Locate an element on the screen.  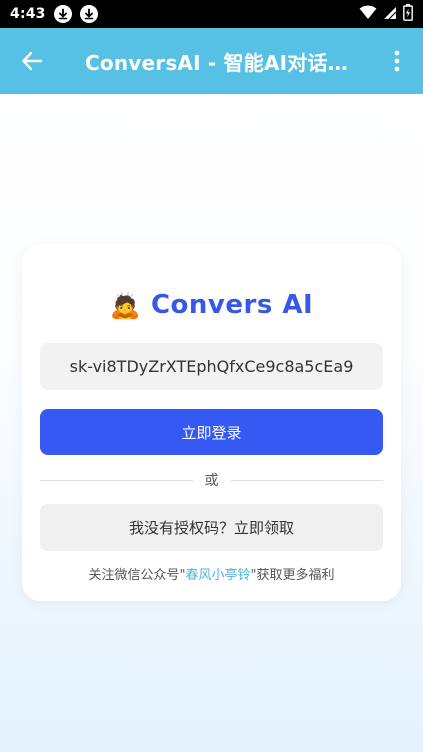
wechat-note-suffix: "获取更多福利 is located at coordinates (292, 575).